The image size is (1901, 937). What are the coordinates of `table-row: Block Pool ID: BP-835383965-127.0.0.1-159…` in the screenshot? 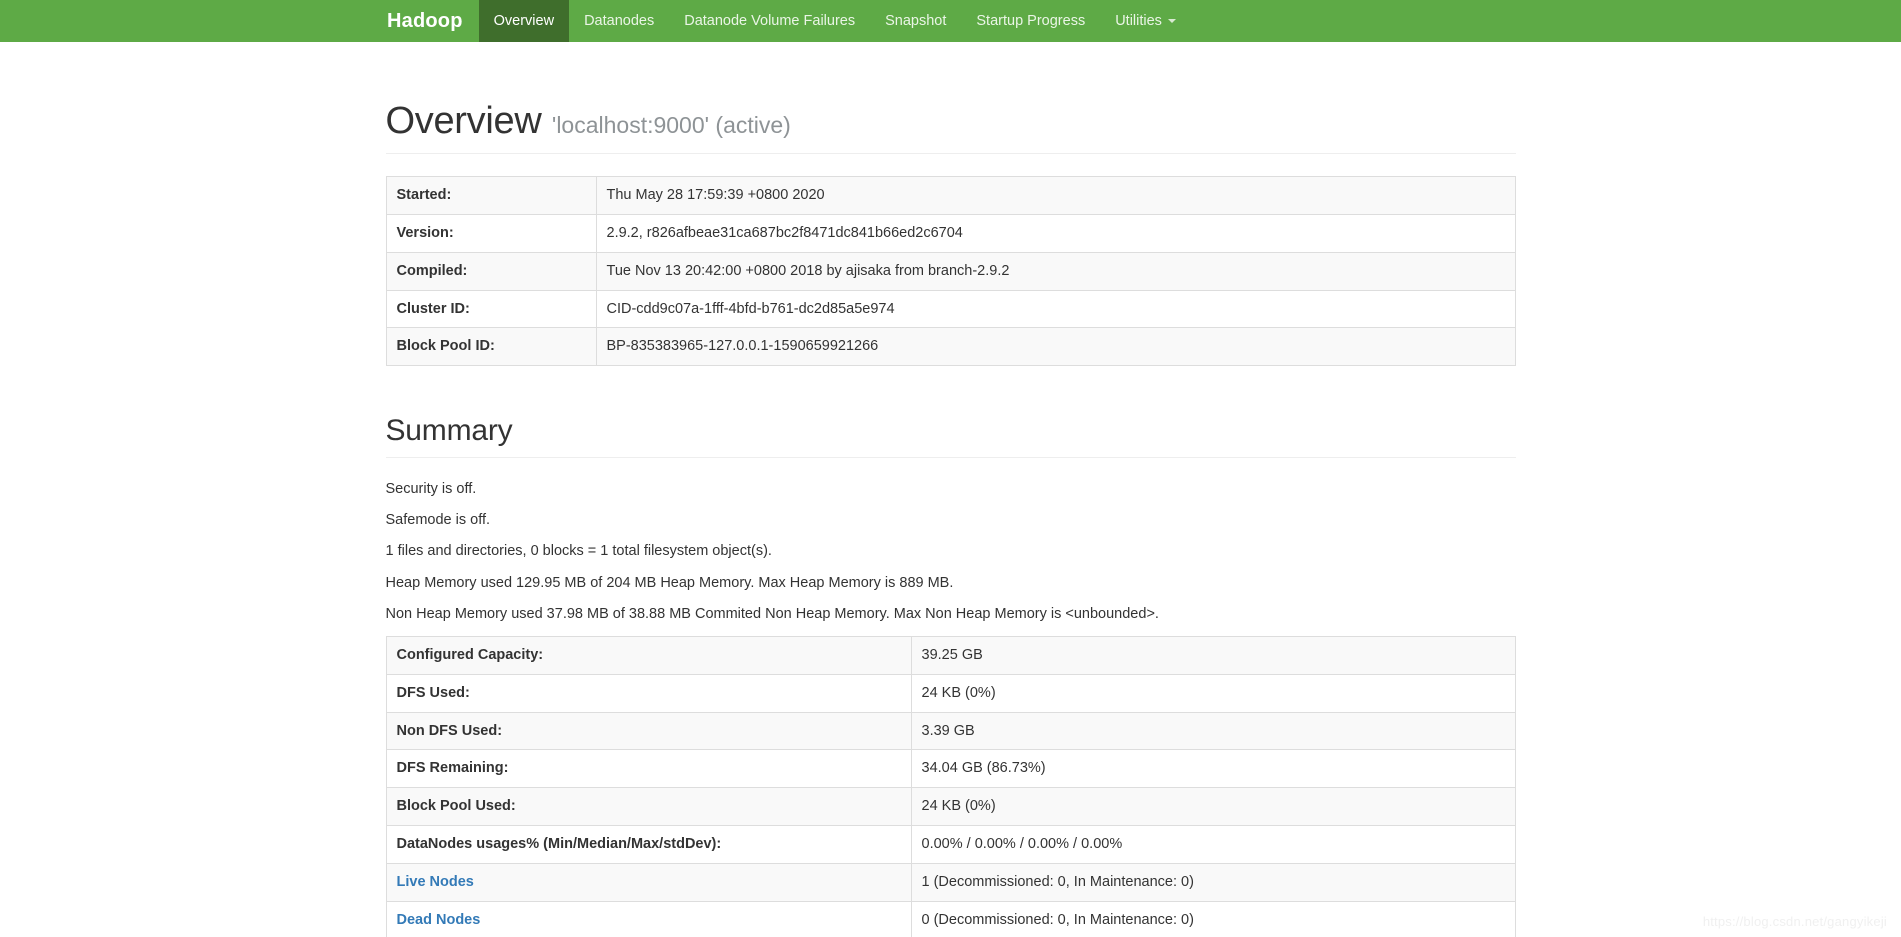 It's located at (950, 346).